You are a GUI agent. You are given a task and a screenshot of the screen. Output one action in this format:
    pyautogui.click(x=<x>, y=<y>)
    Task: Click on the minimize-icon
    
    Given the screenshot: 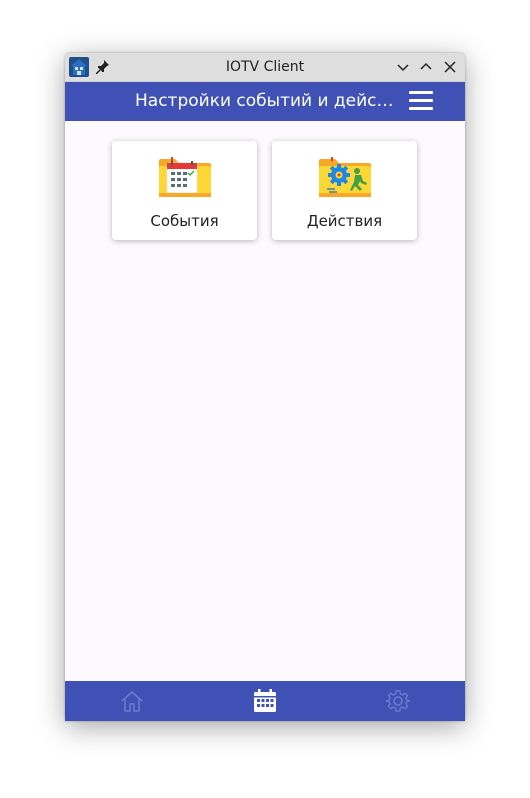 What is the action you would take?
    pyautogui.click(x=403, y=67)
    